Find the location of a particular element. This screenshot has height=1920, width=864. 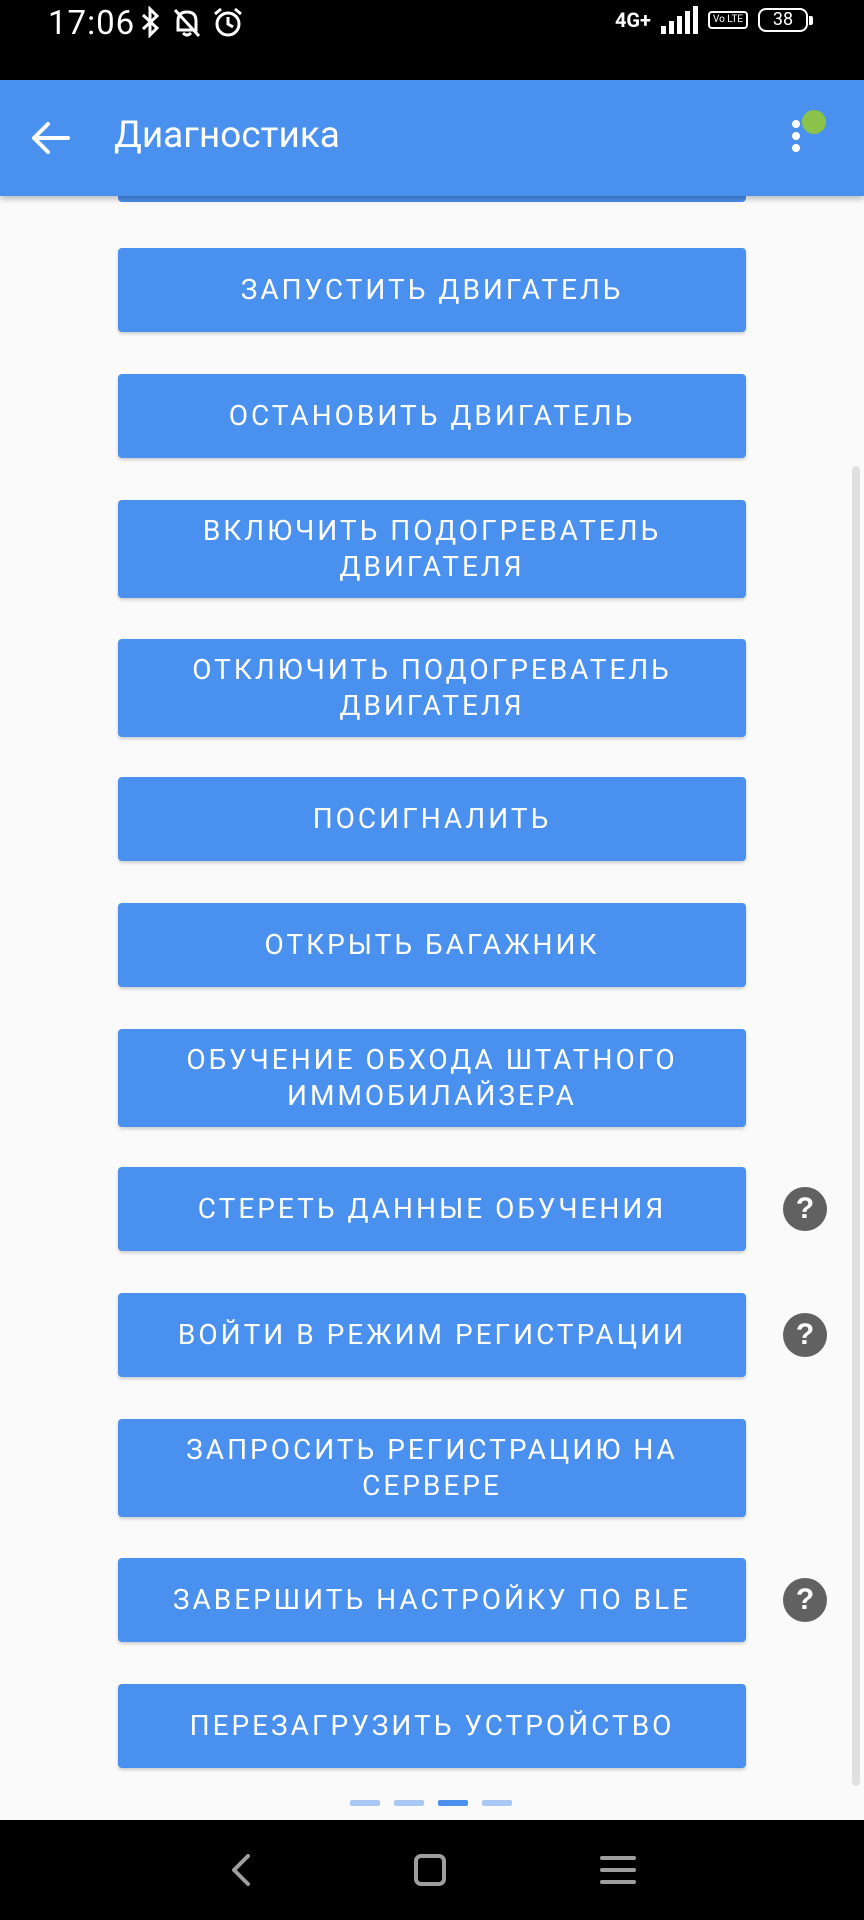

action-row: Войти в режим регистрации is located at coordinates (432, 1335).